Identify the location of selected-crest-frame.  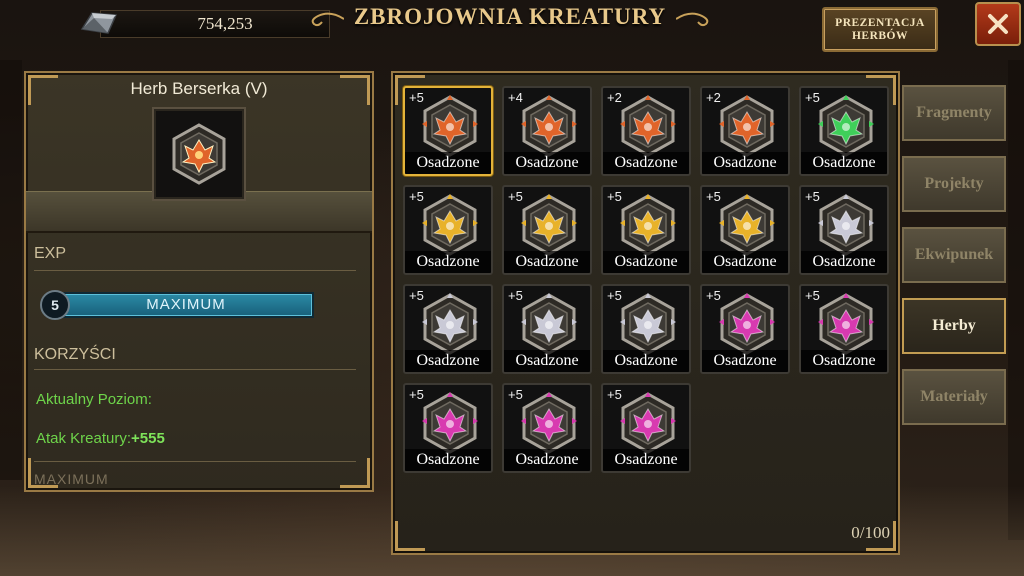
(199, 154).